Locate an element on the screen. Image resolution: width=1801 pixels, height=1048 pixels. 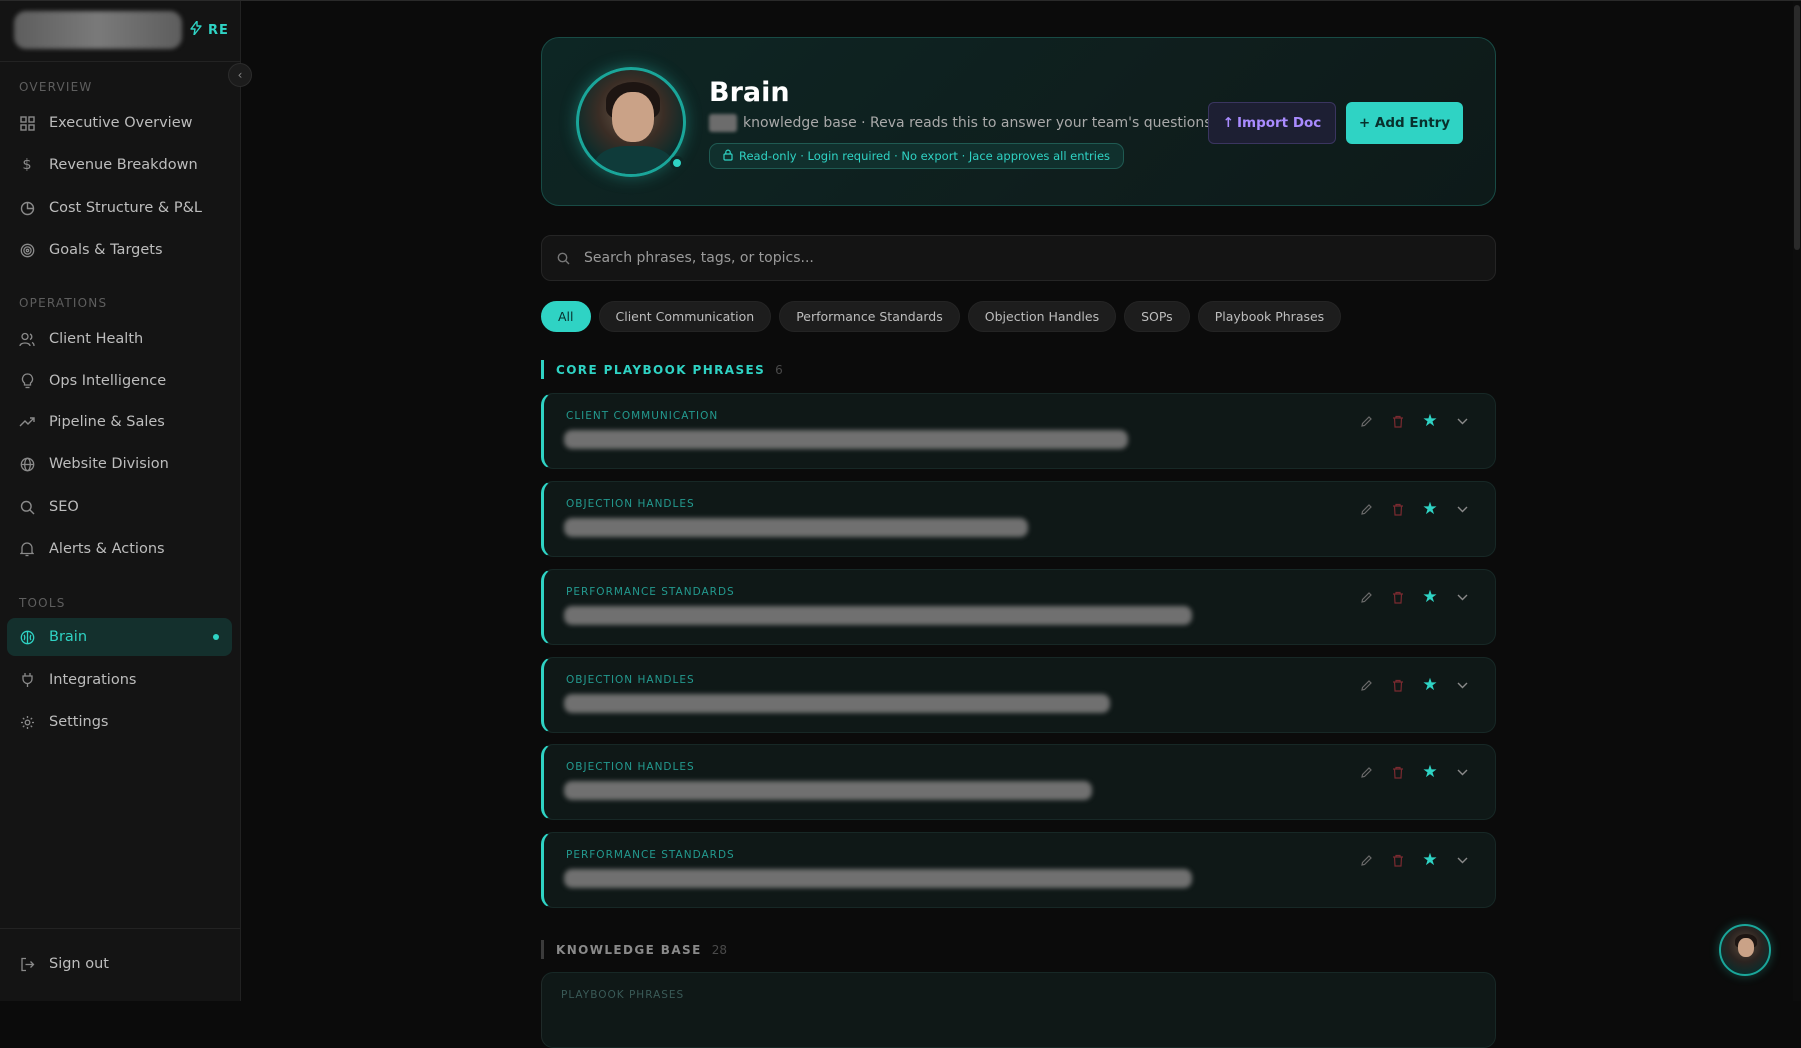
section-title-overview: OVERVIEW is located at coordinates (56, 87).